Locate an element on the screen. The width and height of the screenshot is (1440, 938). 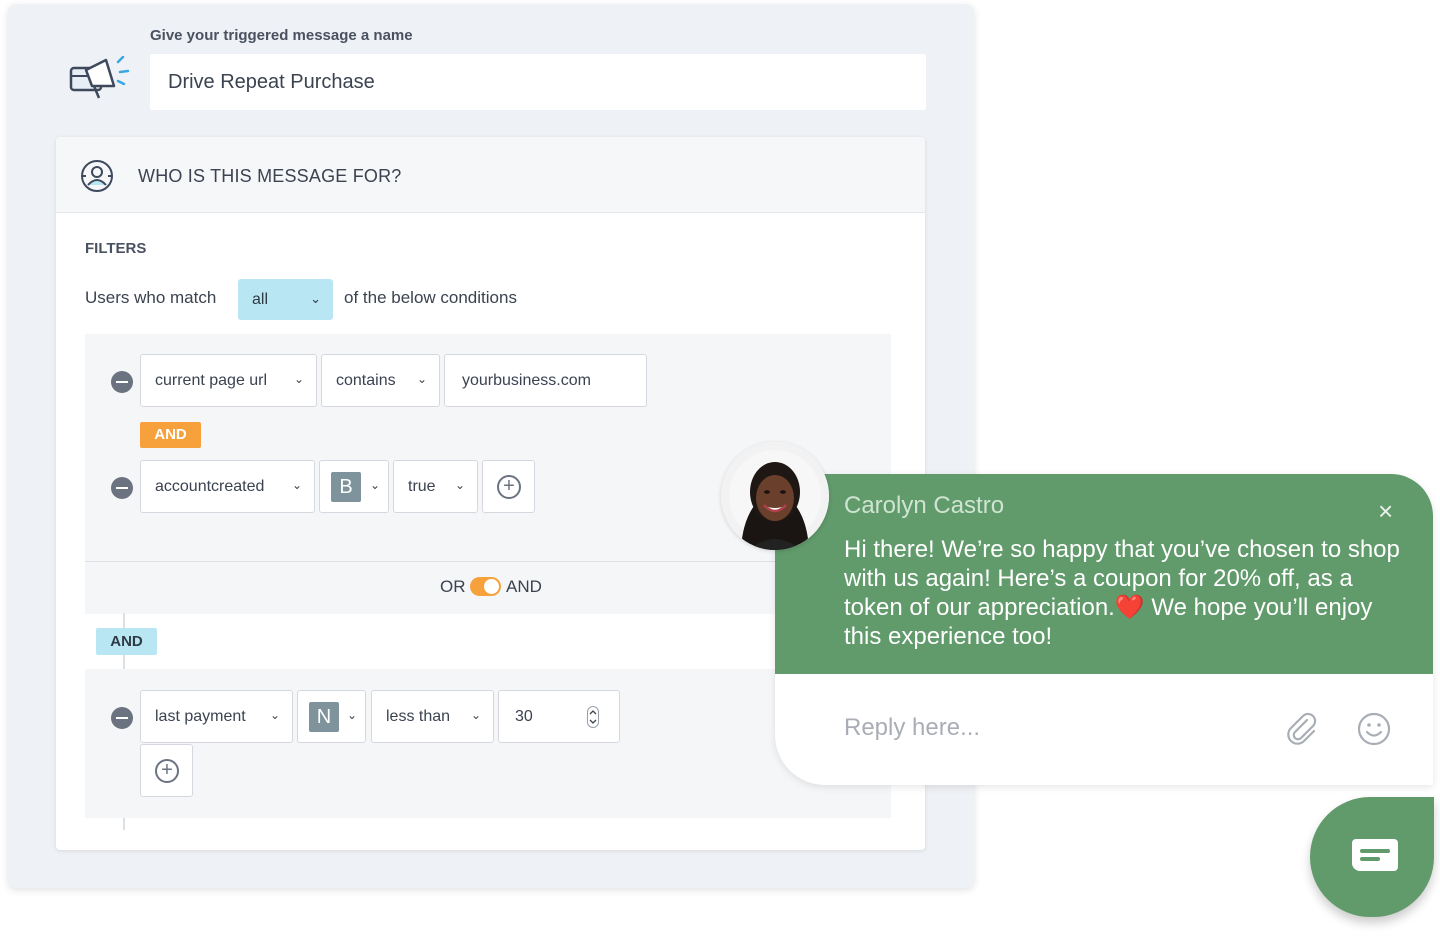
value-input: yourbusiness.com is located at coordinates (545, 380).